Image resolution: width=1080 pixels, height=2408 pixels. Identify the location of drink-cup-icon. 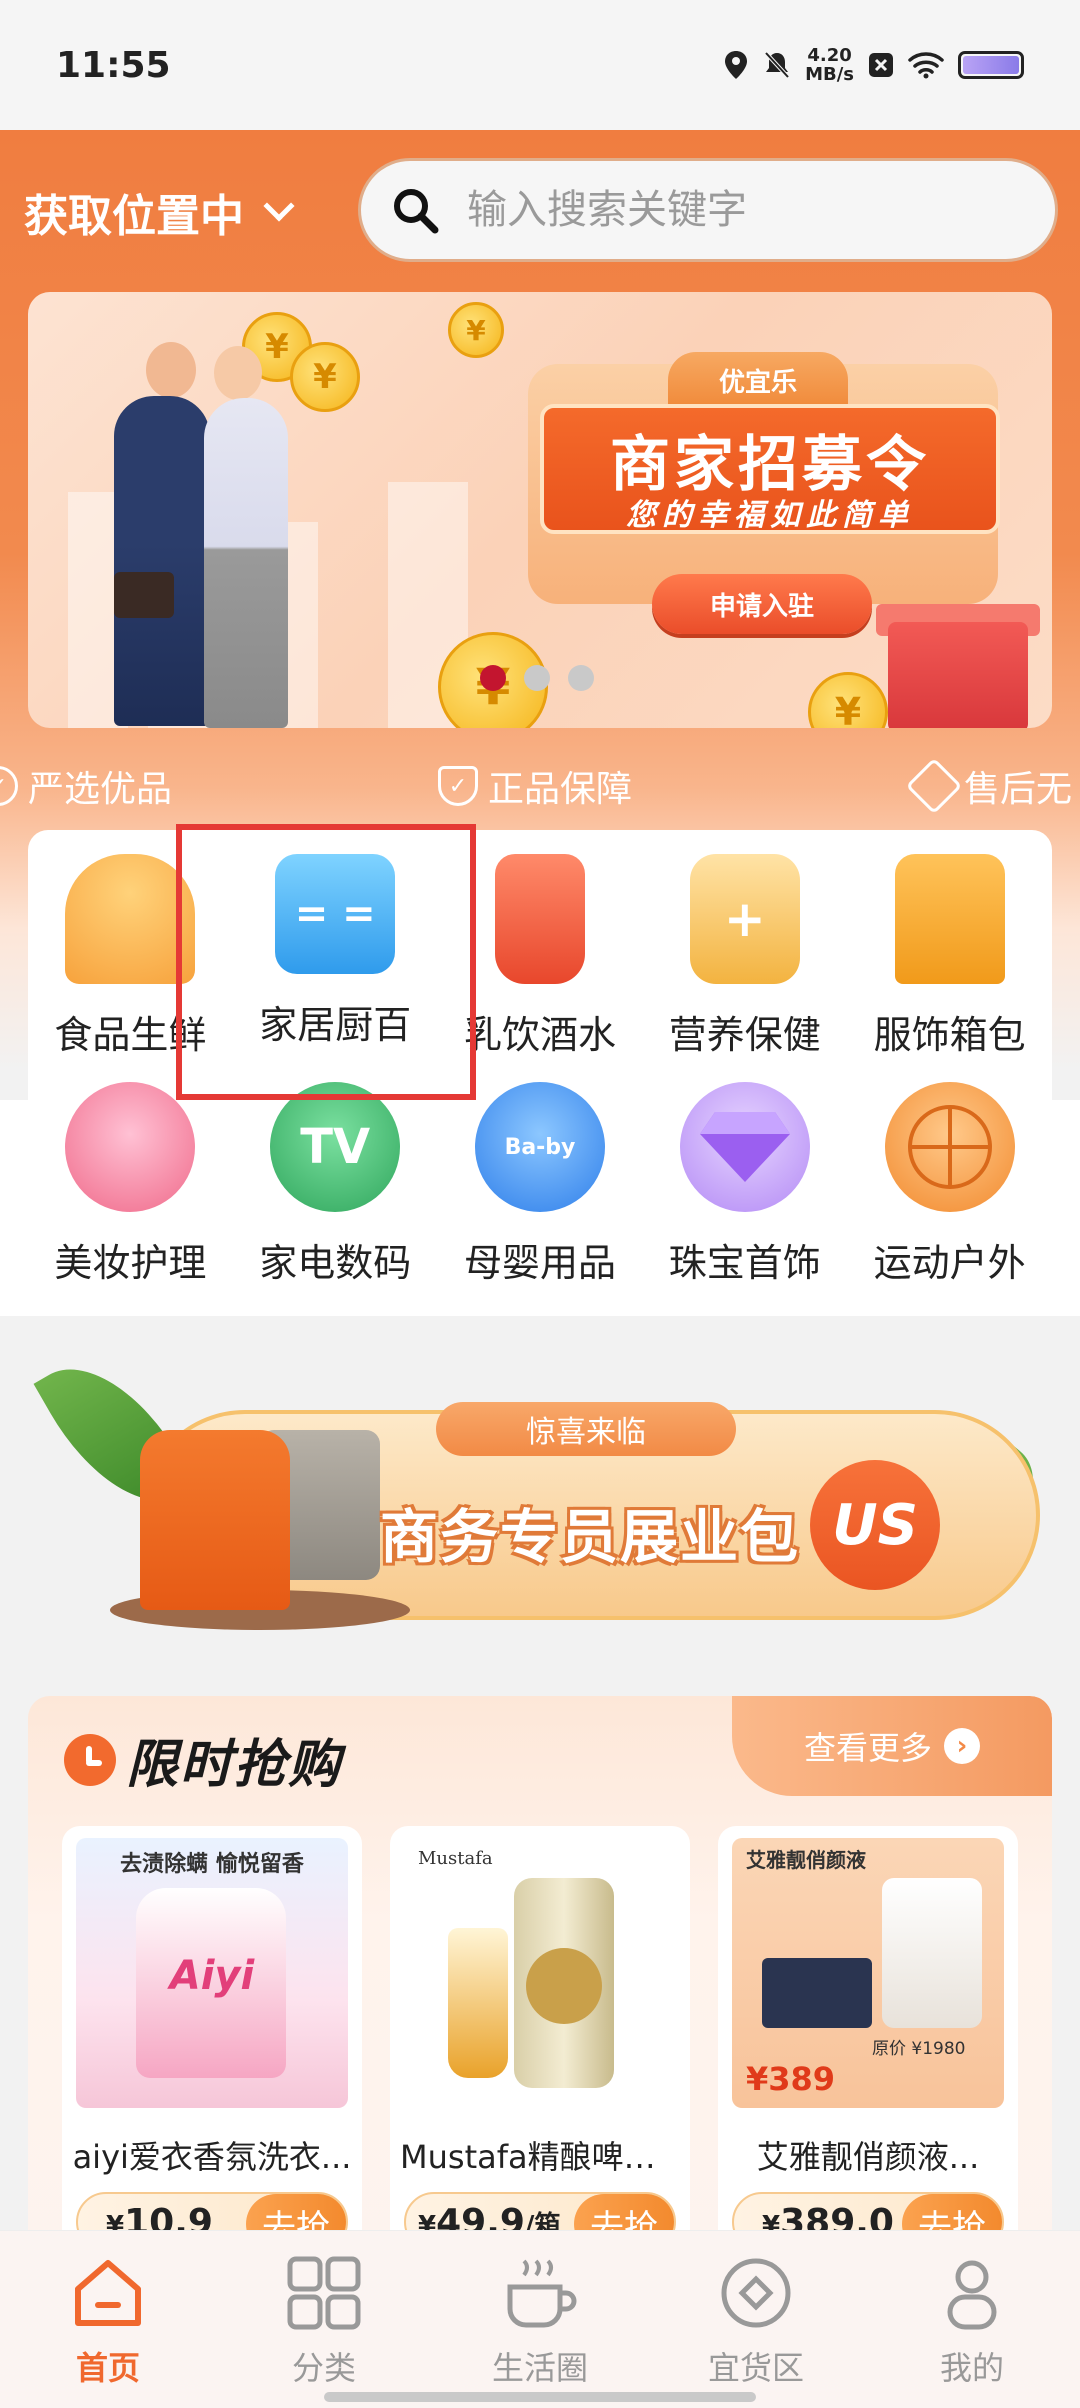
(539, 919).